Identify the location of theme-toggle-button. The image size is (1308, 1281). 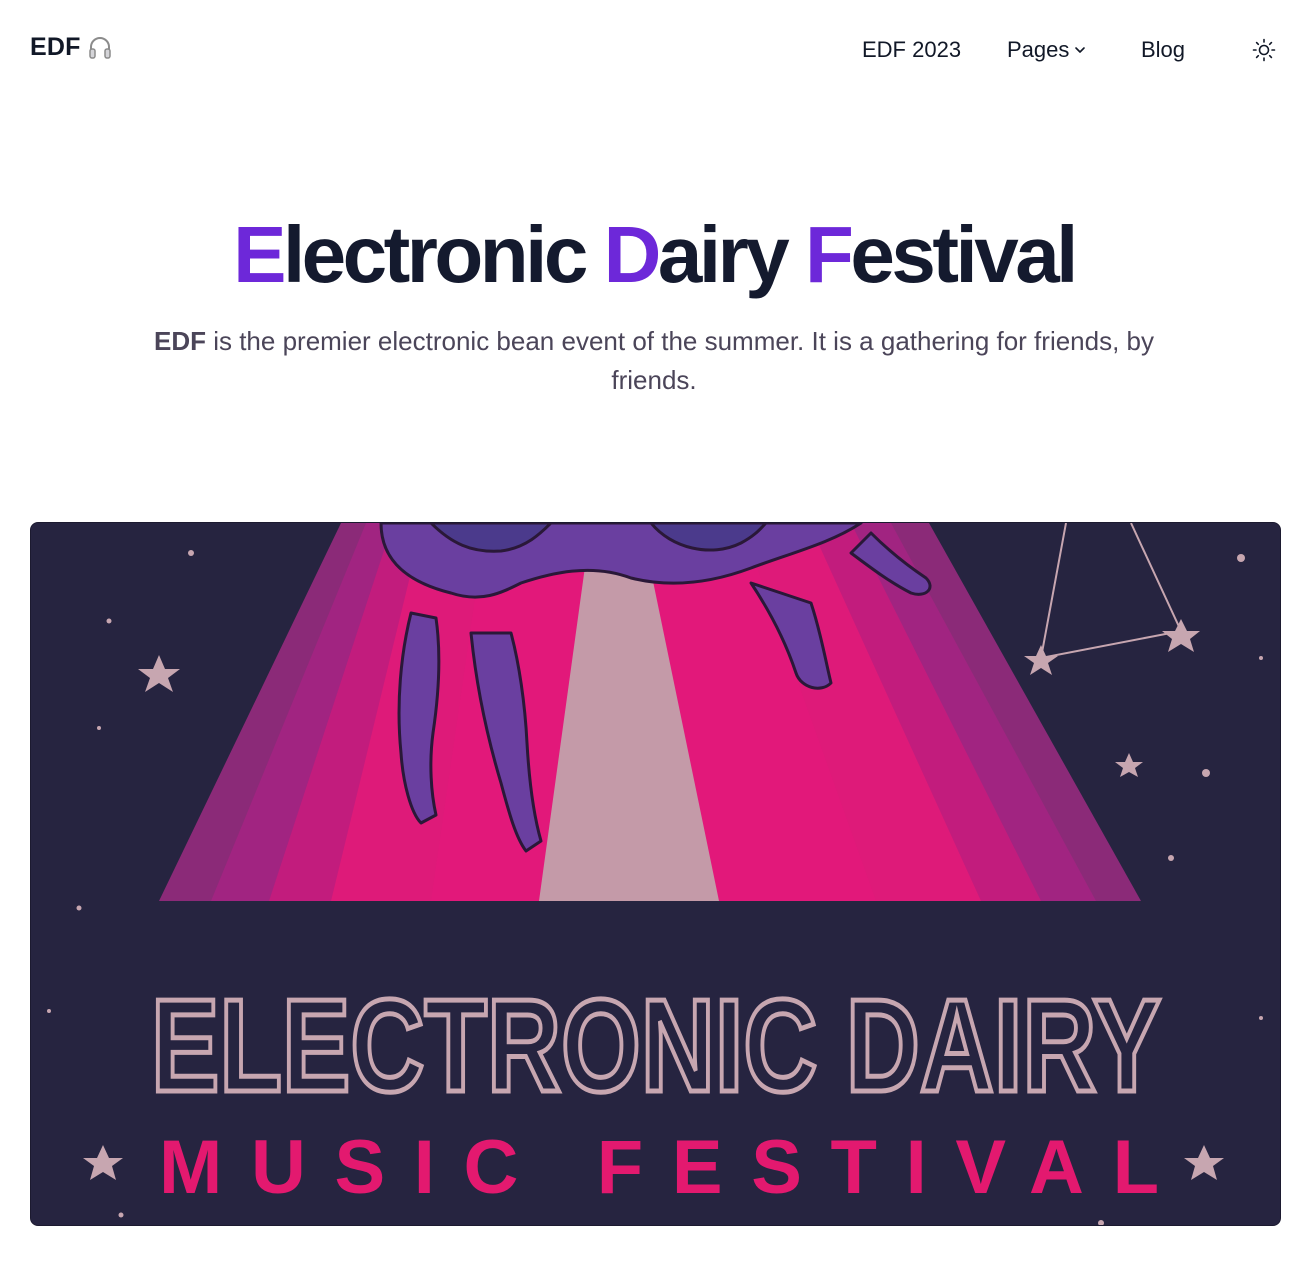
(1264, 50).